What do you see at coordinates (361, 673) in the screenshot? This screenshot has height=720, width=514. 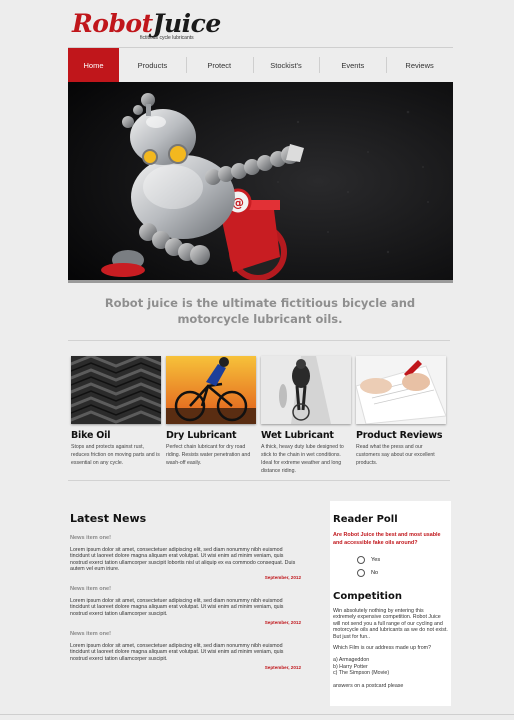 I see `competition-answer-c: c) The Simpson (Movie)` at bounding box center [361, 673].